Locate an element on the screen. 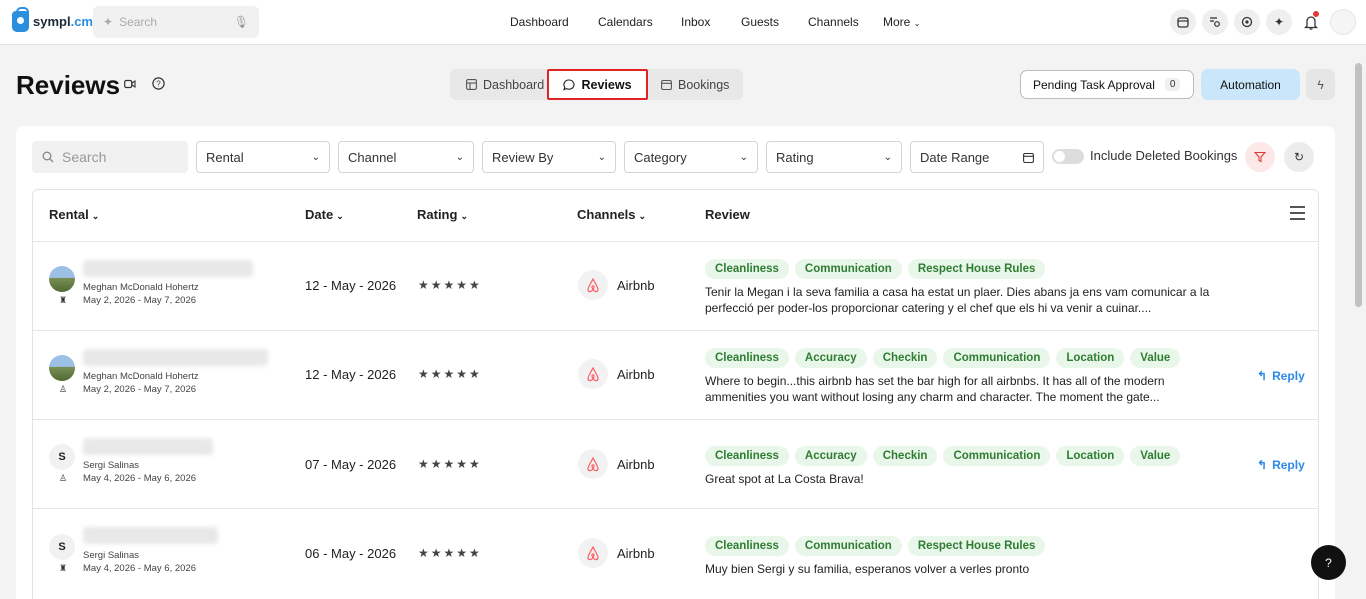 Image resolution: width=1366 pixels, height=599 pixels. page-title: Reviews is located at coordinates (68, 85).